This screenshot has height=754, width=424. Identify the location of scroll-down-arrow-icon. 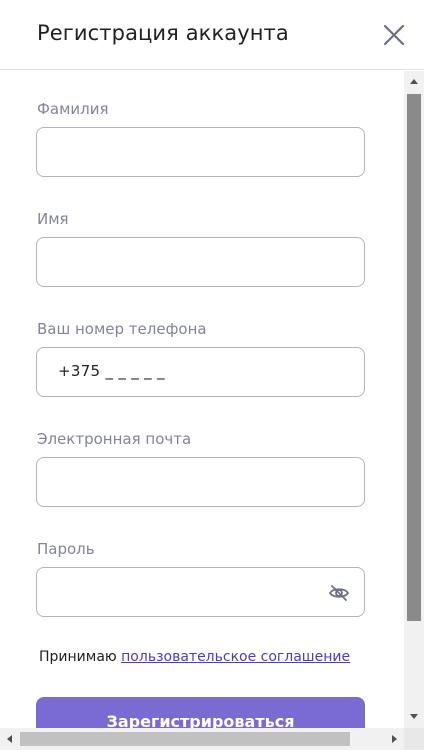
(414, 716).